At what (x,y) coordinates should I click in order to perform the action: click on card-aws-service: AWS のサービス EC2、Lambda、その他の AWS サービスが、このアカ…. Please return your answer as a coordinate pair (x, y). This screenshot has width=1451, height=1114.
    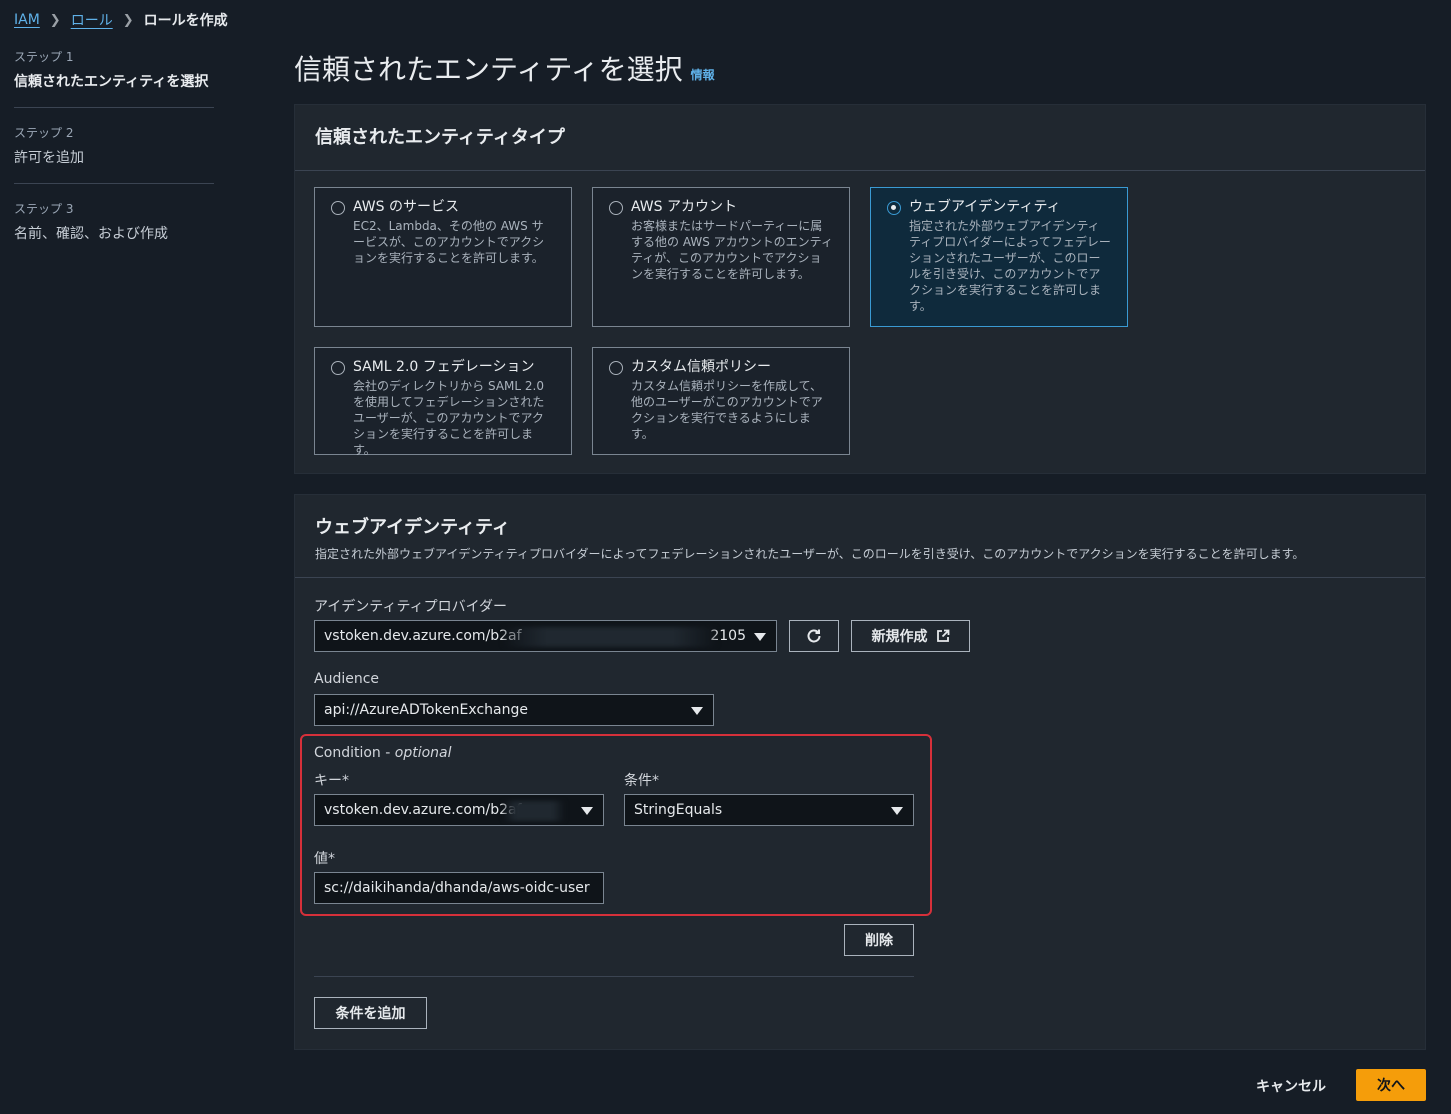
    Looking at the image, I should click on (443, 257).